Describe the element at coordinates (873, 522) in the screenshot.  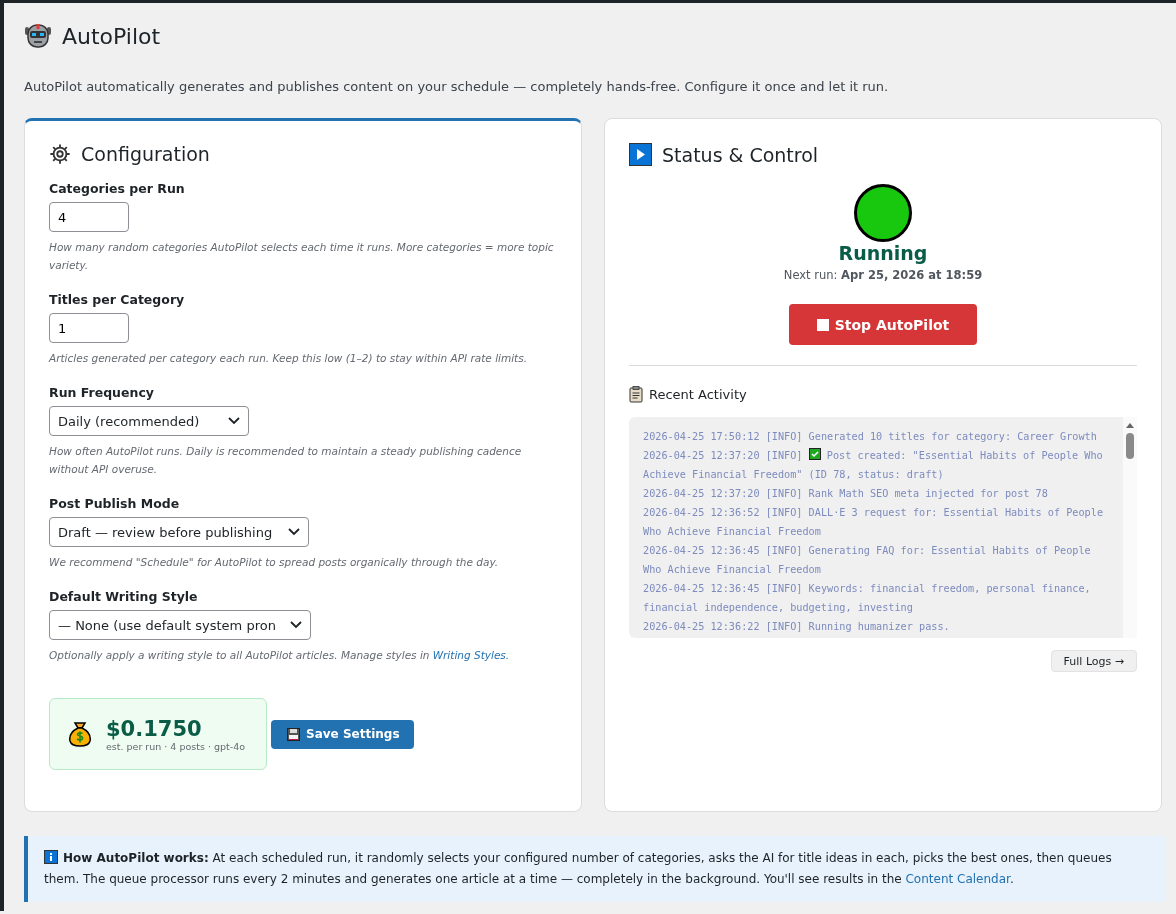
I see `log-line: 2026-04-25 12:36:52 [INFO] DALL·E 3 request for: Essential Habits of People Who Achieve Financial Freedom` at that location.